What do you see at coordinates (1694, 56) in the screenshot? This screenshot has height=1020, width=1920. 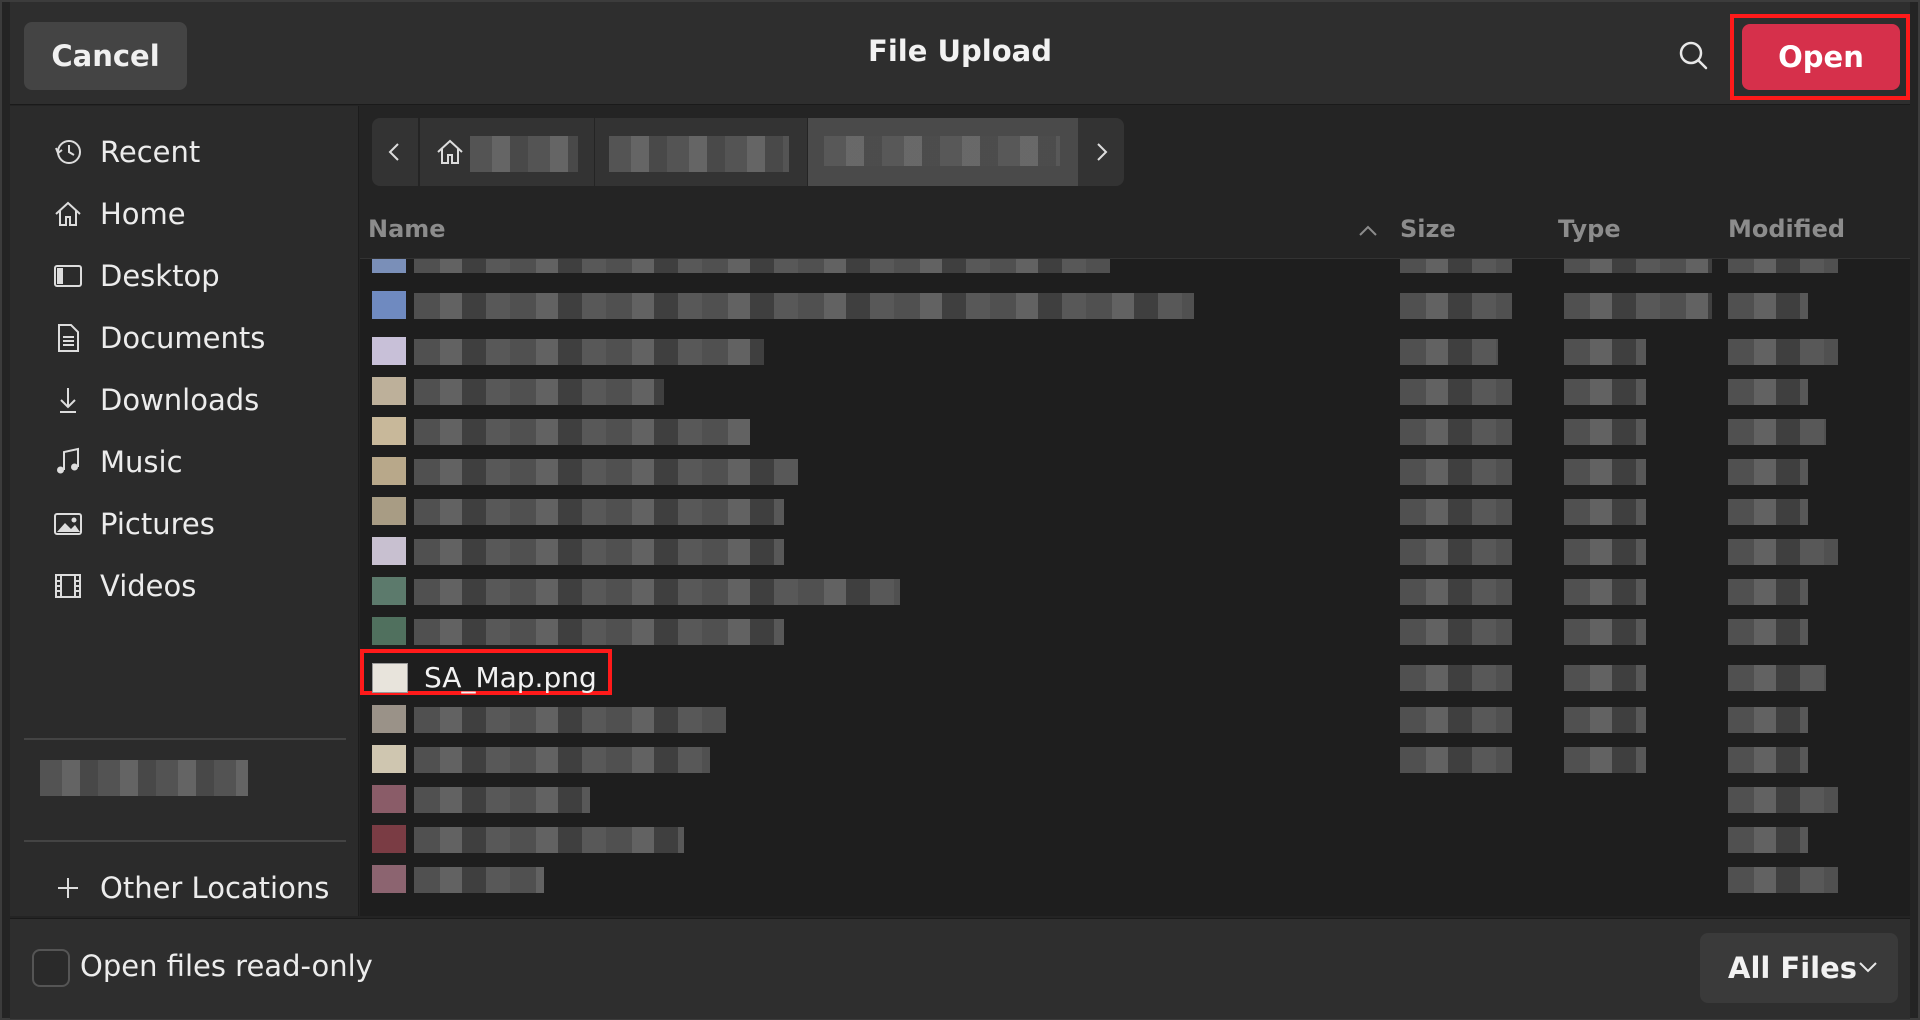 I see `search-icon` at bounding box center [1694, 56].